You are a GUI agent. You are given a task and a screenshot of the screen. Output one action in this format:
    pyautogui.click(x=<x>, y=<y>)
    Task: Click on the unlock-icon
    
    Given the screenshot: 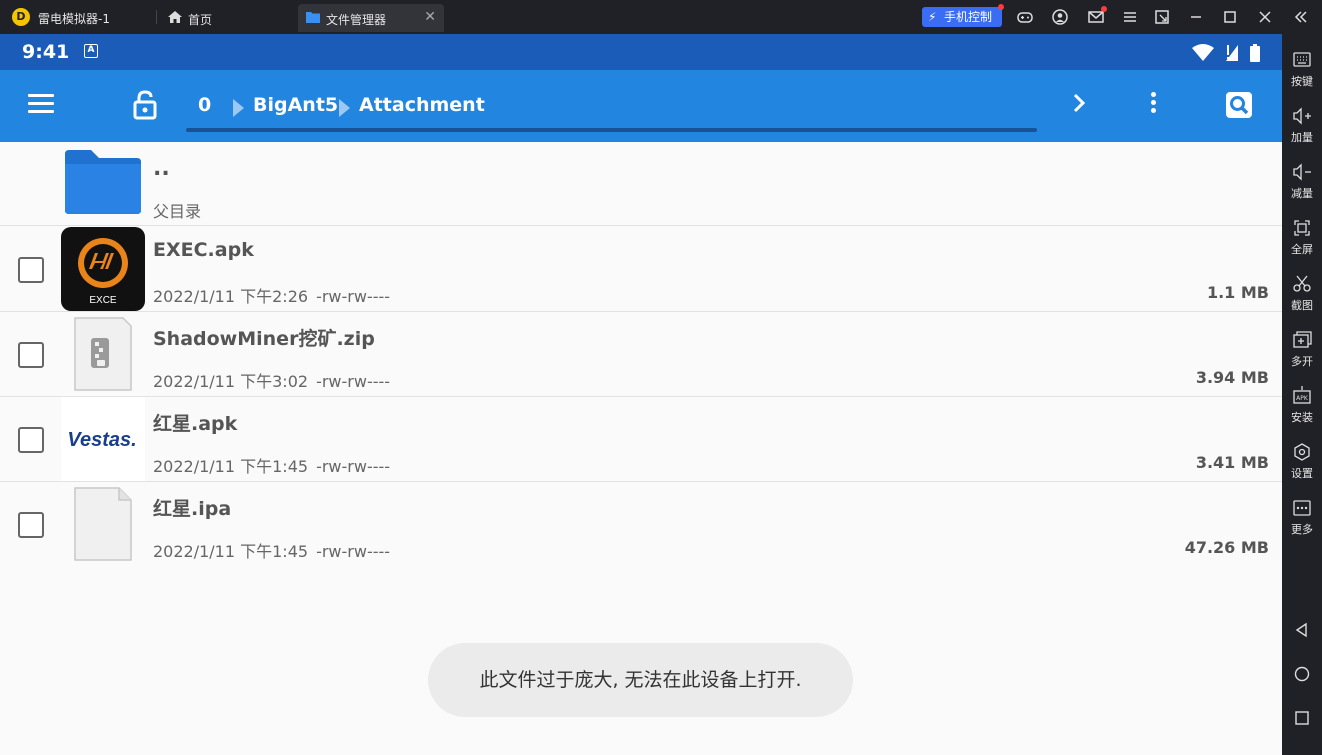 What is the action you would take?
    pyautogui.click(x=145, y=105)
    